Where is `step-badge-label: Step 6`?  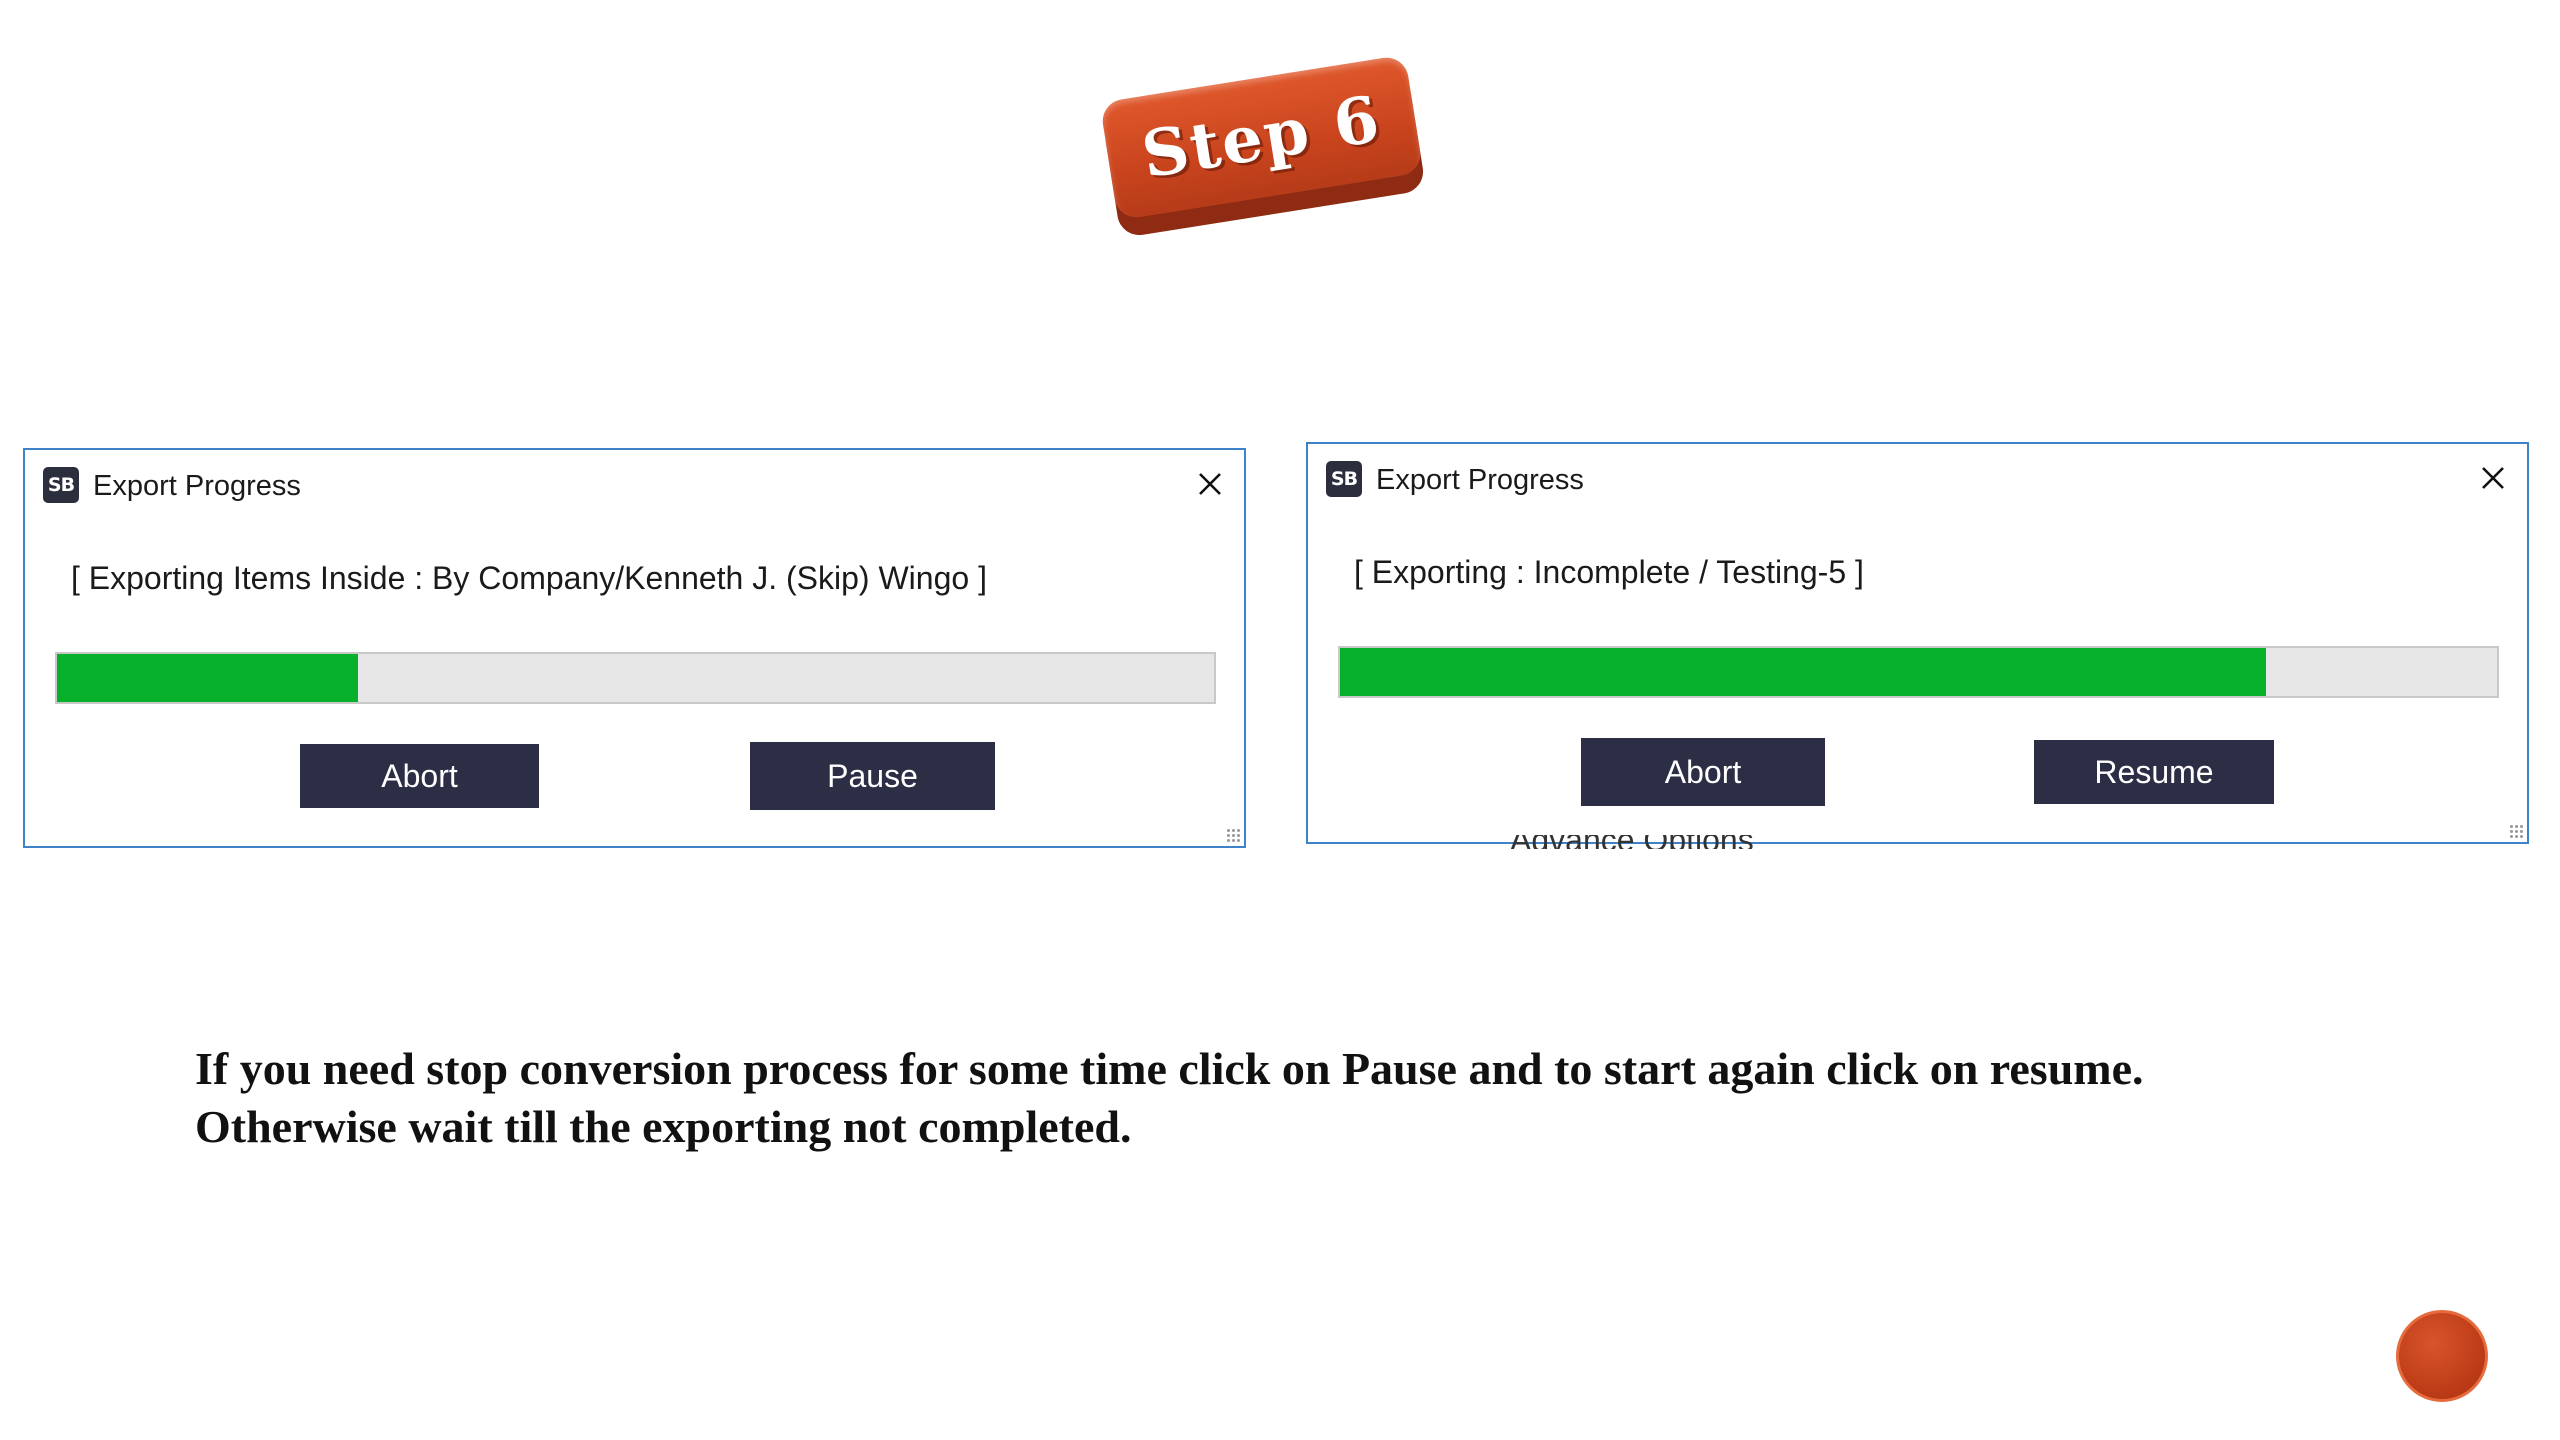 step-badge-label: Step 6 is located at coordinates (1261, 137).